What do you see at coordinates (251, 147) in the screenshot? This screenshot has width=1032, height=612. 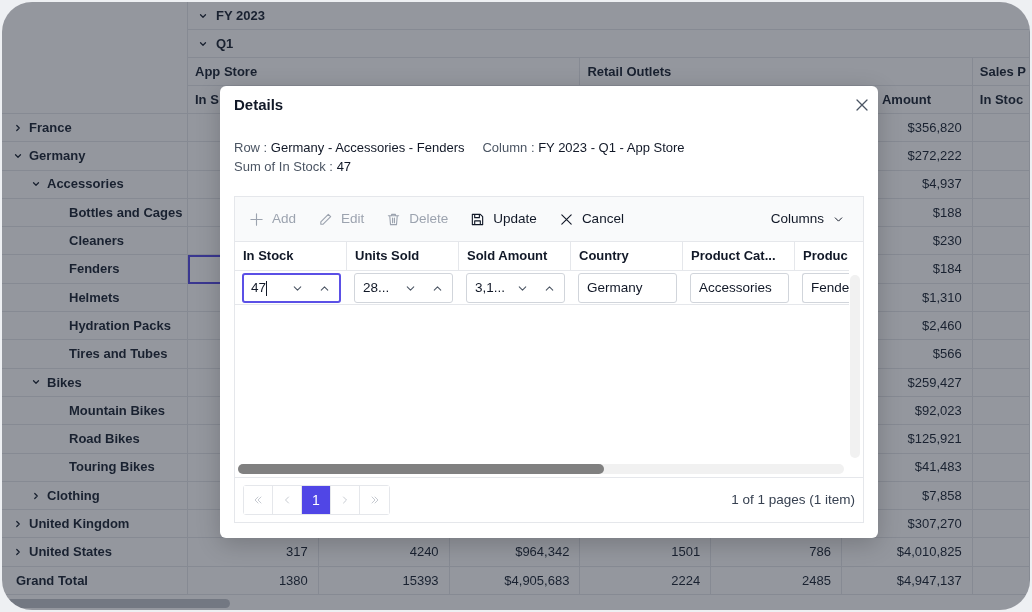 I see `info-label: Row :` at bounding box center [251, 147].